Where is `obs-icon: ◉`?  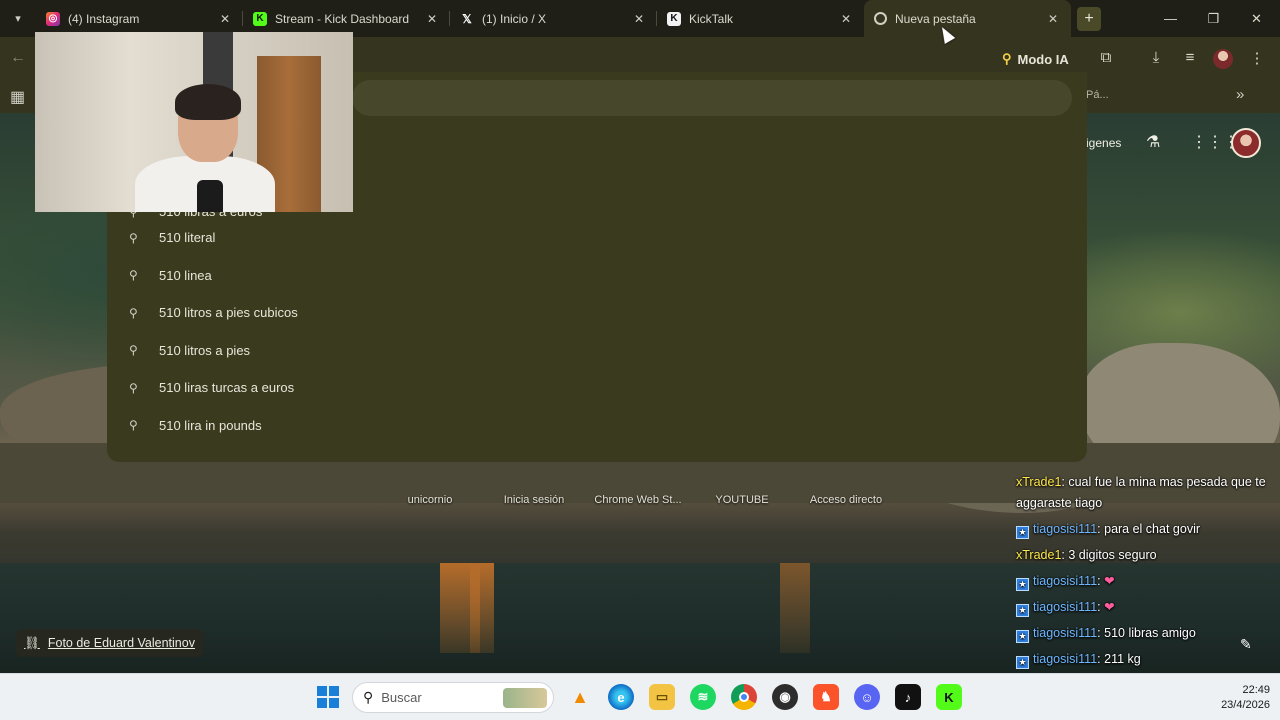 obs-icon: ◉ is located at coordinates (785, 697).